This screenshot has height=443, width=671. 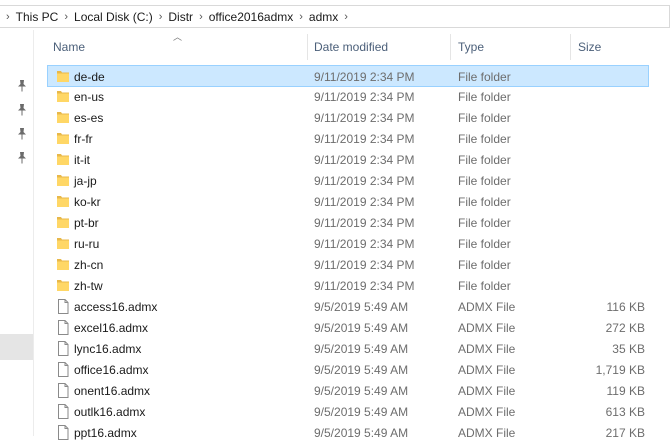 I want to click on file-name: de-de, so click(x=89, y=77).